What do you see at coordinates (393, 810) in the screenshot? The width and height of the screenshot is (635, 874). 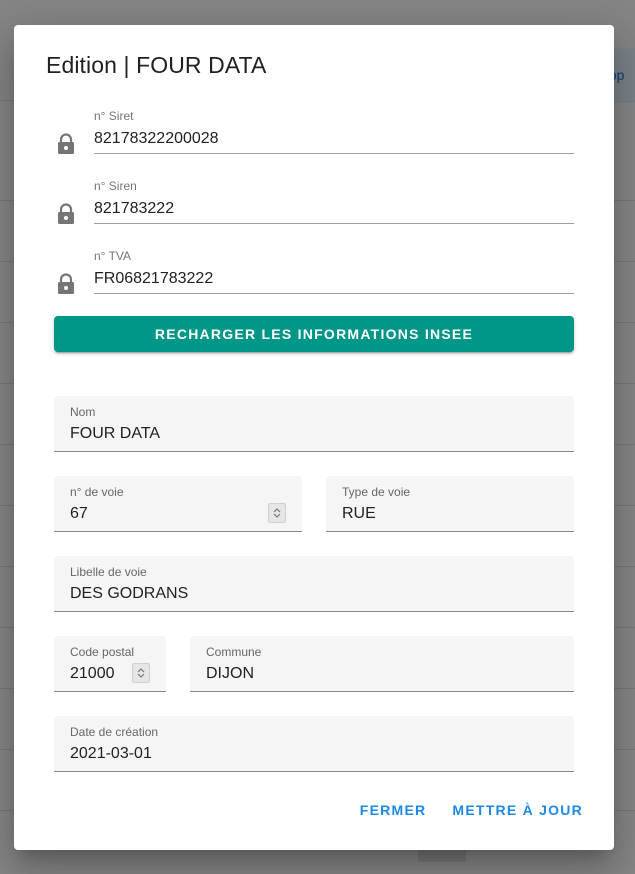 I see `close-button: FERMER` at bounding box center [393, 810].